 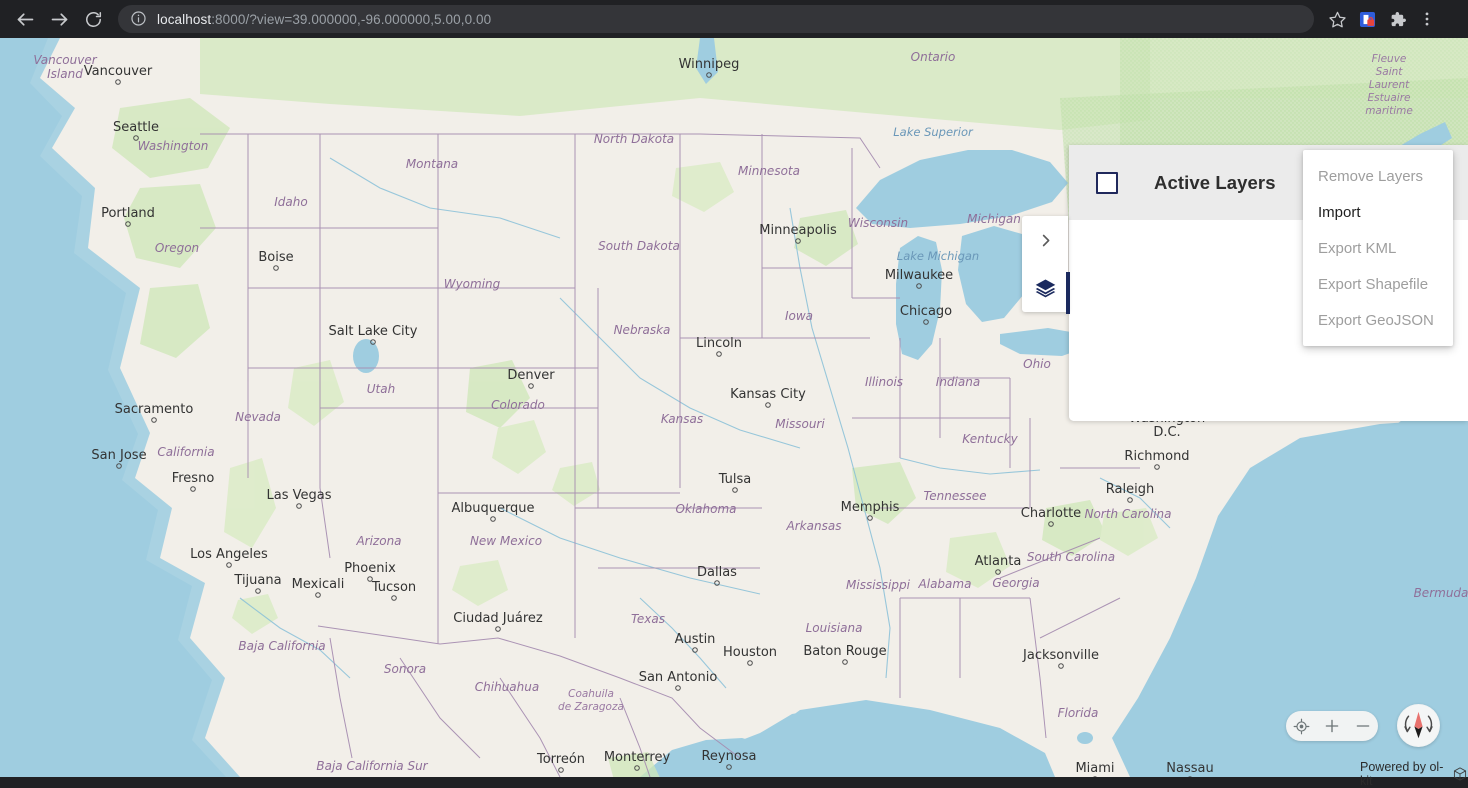 I want to click on map-region-label: Texas, so click(x=648, y=619).